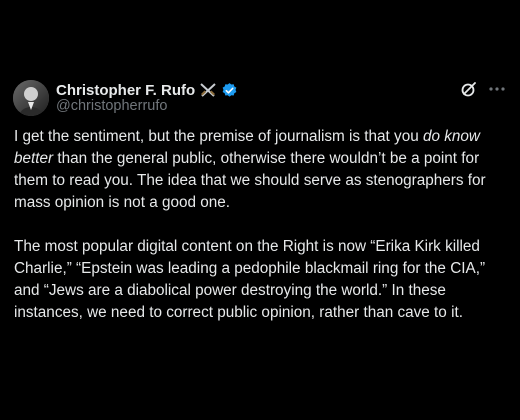 This screenshot has height=420, width=520. What do you see at coordinates (451, 136) in the screenshot?
I see `emphasis-text: do know` at bounding box center [451, 136].